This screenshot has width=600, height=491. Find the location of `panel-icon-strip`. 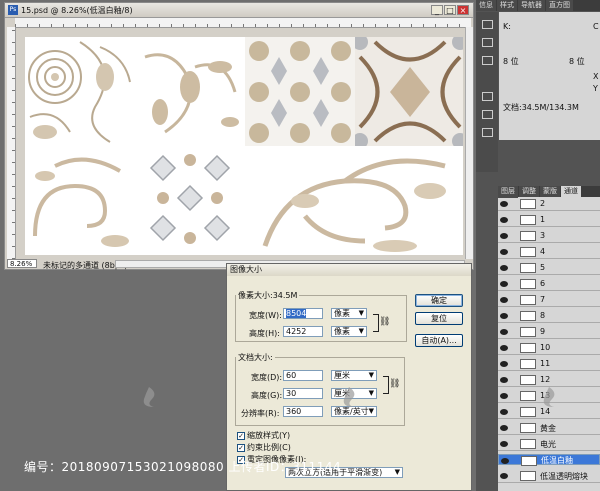

panel-icon-strip is located at coordinates (487, 92).